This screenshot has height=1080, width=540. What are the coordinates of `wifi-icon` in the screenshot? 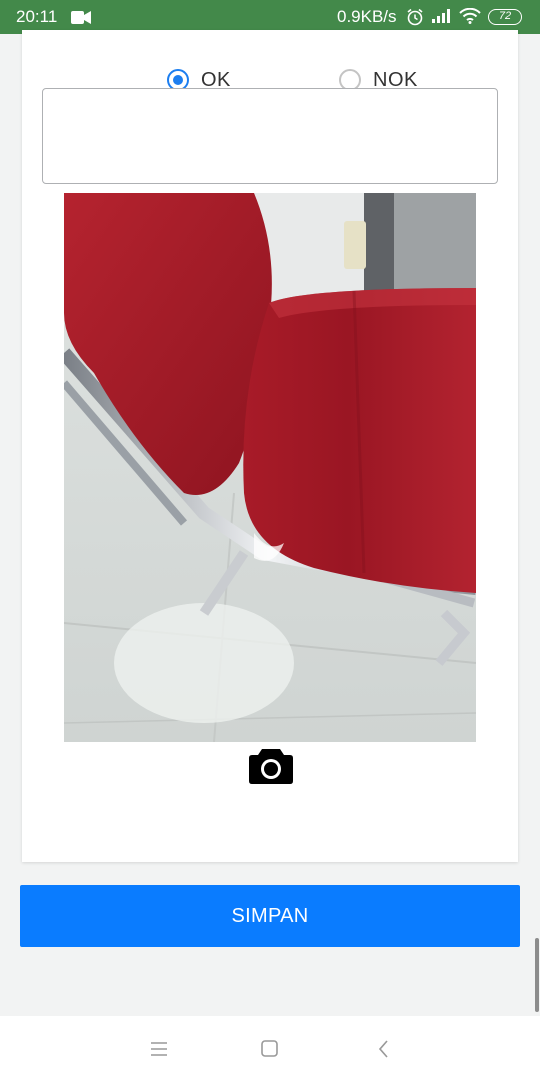 It's located at (470, 18).